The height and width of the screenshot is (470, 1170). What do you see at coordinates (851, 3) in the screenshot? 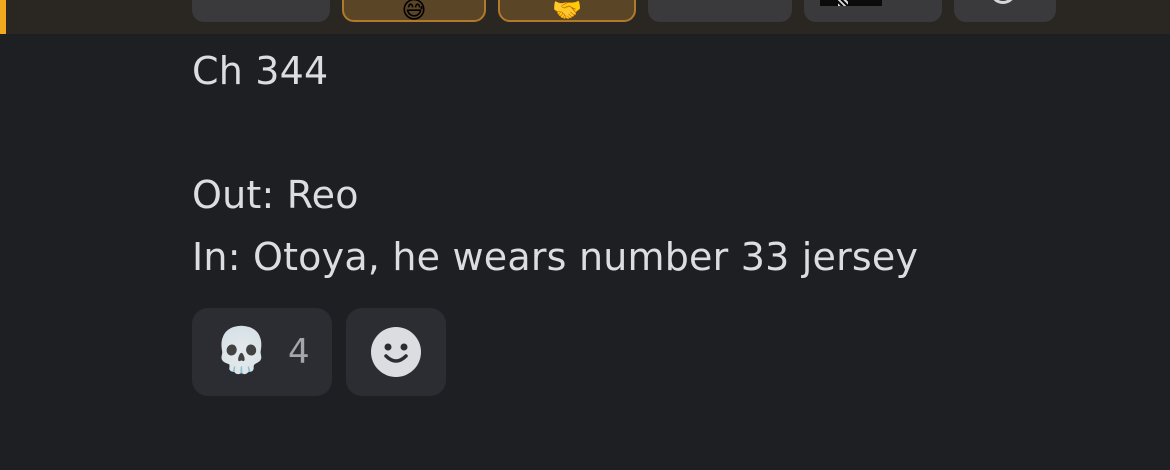
I see `image-reaction-icon` at bounding box center [851, 3].